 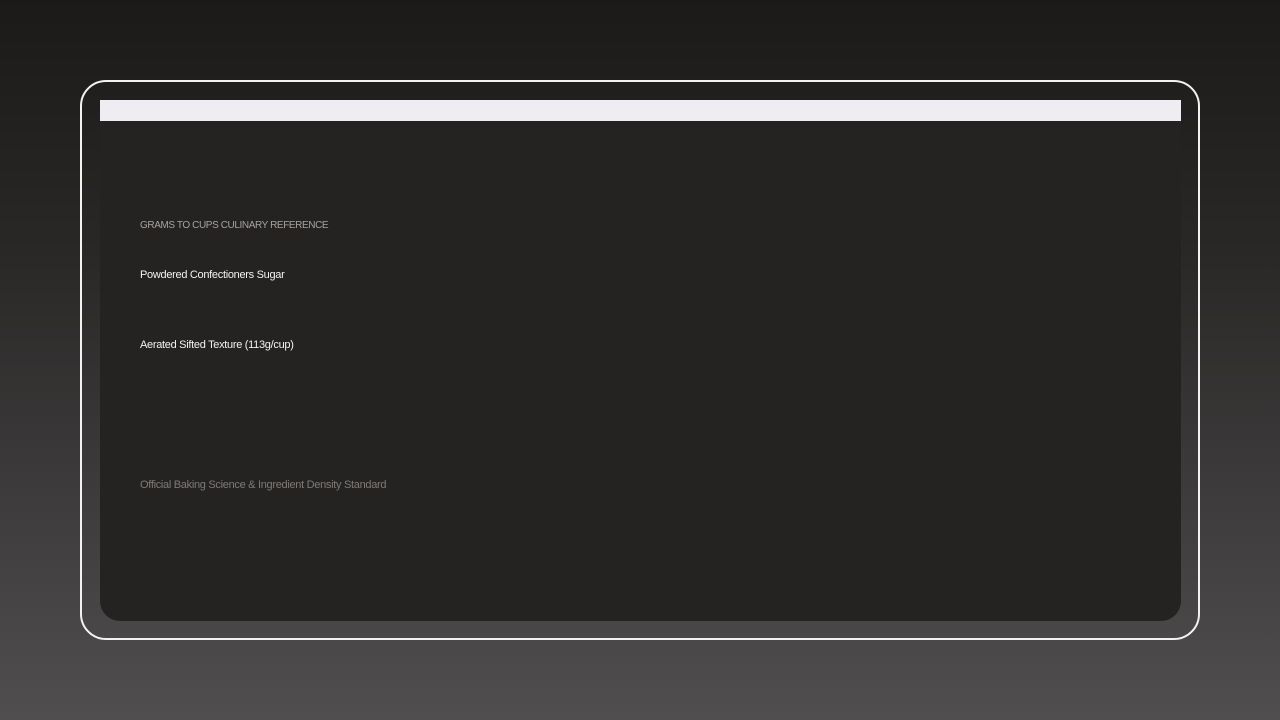 What do you see at coordinates (212, 275) in the screenshot?
I see `product-name: Powdered Confectioners Sugar` at bounding box center [212, 275].